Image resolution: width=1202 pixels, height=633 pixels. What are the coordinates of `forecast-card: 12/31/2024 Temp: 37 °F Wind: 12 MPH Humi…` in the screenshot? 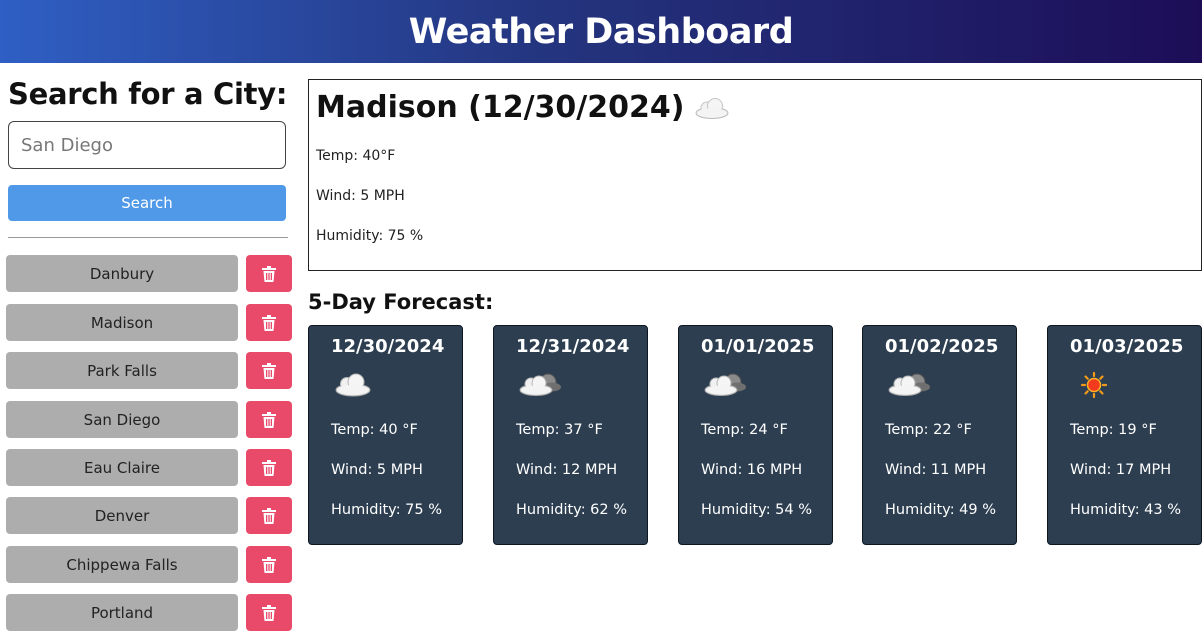 It's located at (570, 435).